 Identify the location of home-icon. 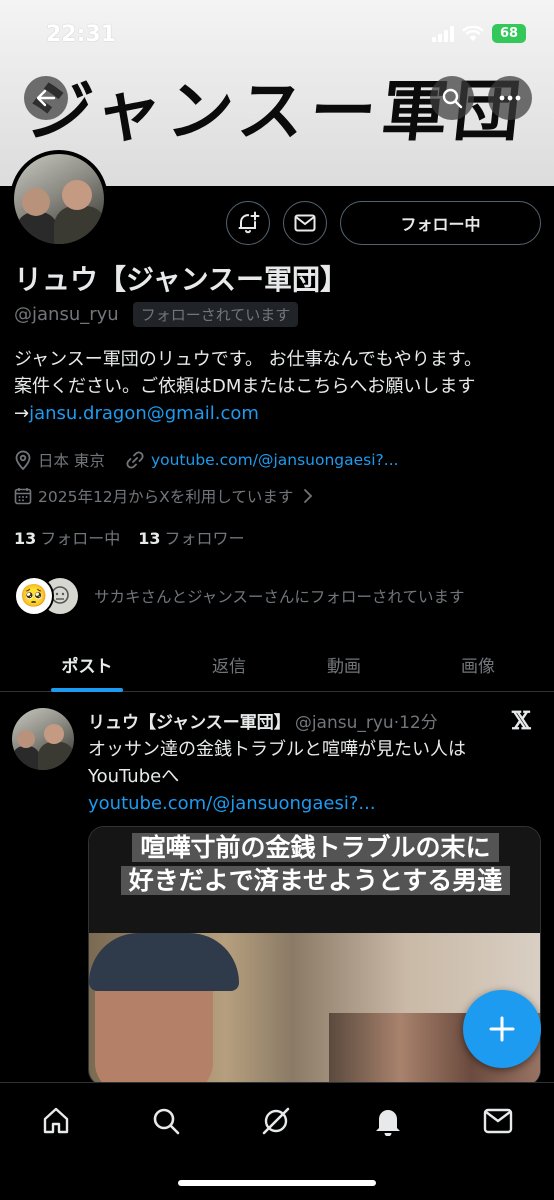
(56, 1120).